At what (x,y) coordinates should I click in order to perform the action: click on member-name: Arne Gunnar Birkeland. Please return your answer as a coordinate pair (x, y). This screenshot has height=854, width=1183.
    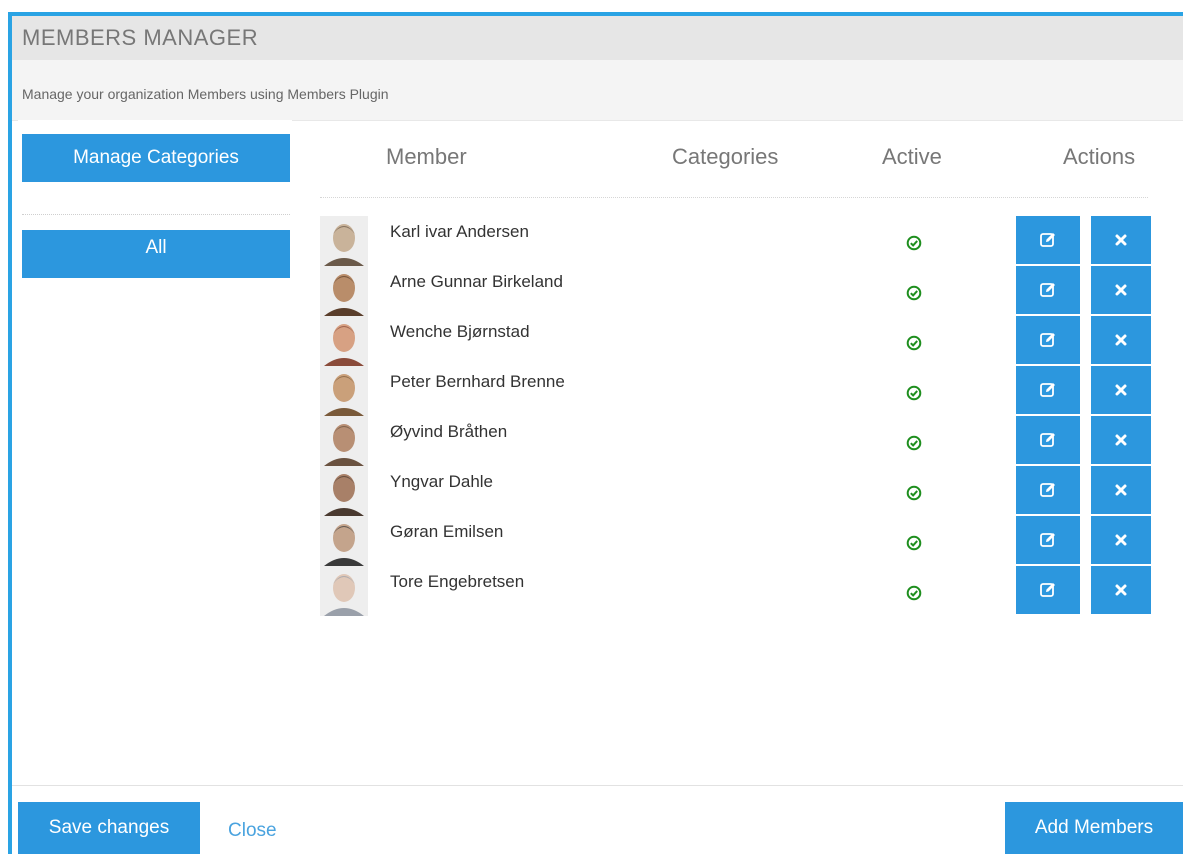
    Looking at the image, I should click on (476, 282).